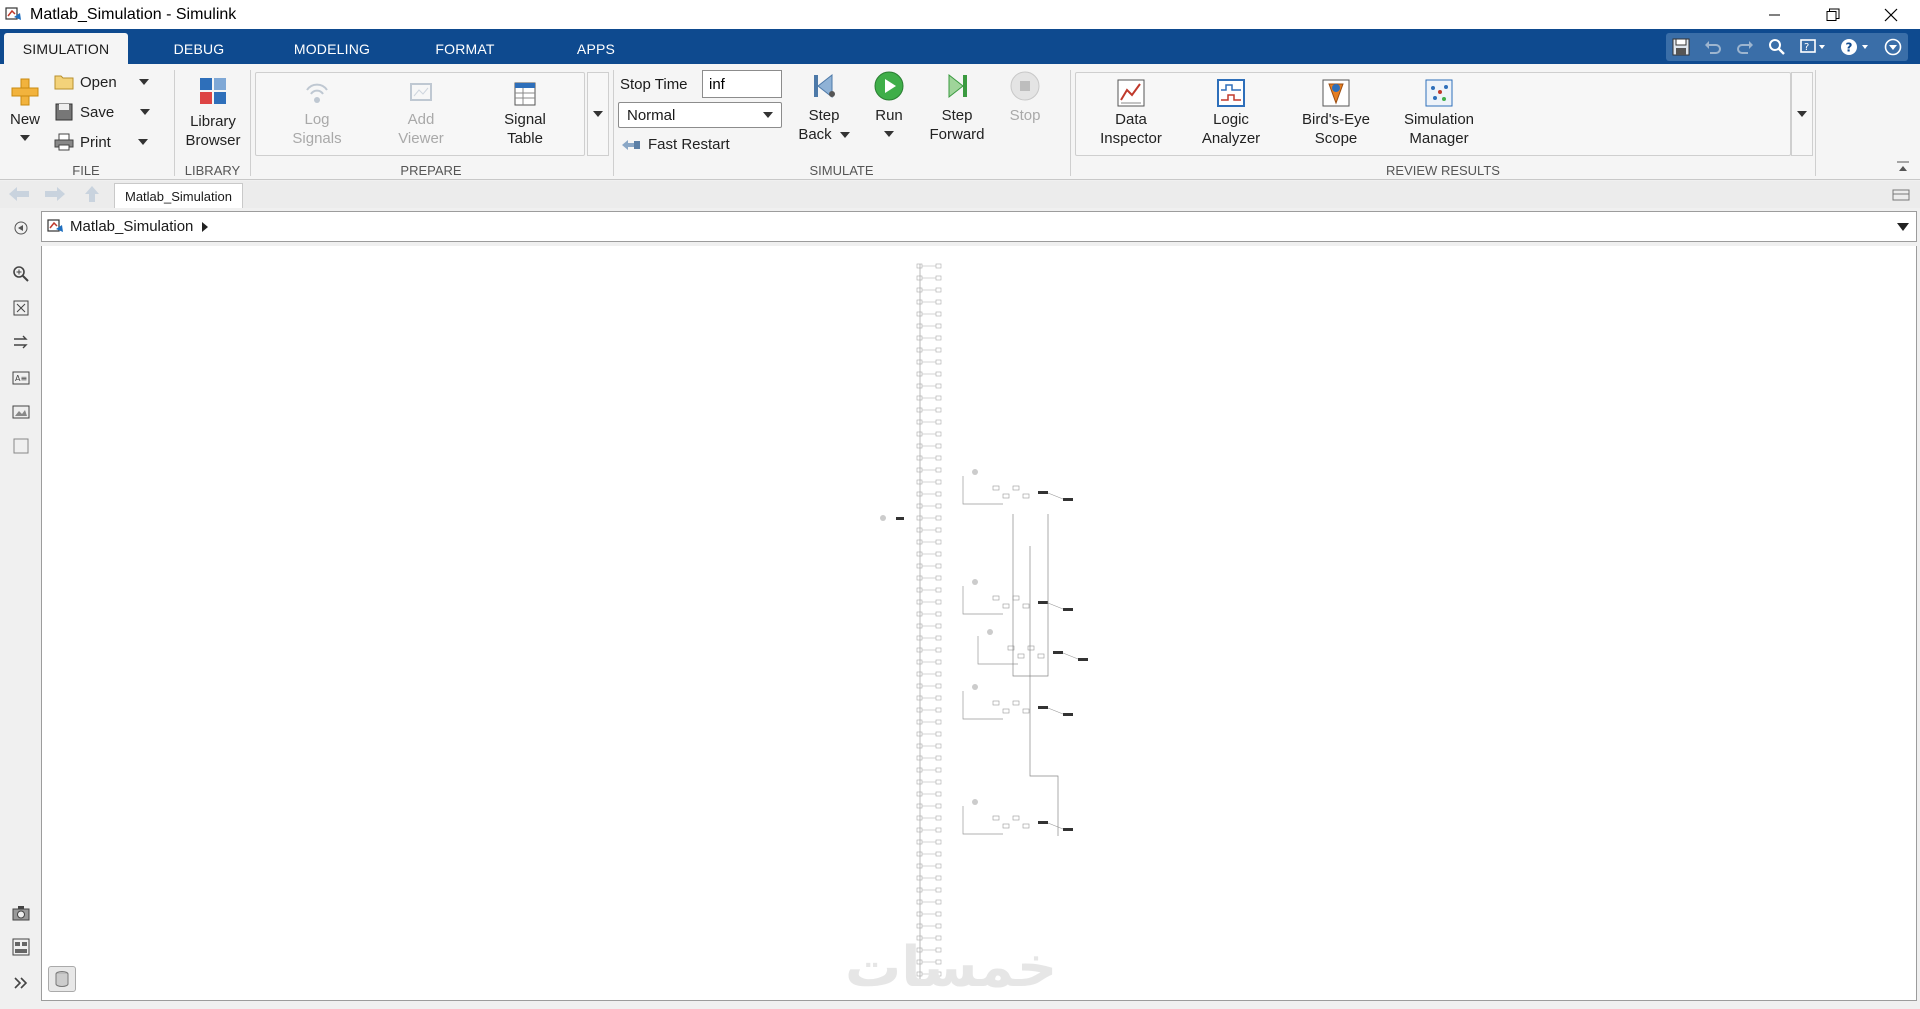 The image size is (1920, 1009). What do you see at coordinates (1439, 113) in the screenshot?
I see `simulation-manager-button: Simulation Manager` at bounding box center [1439, 113].